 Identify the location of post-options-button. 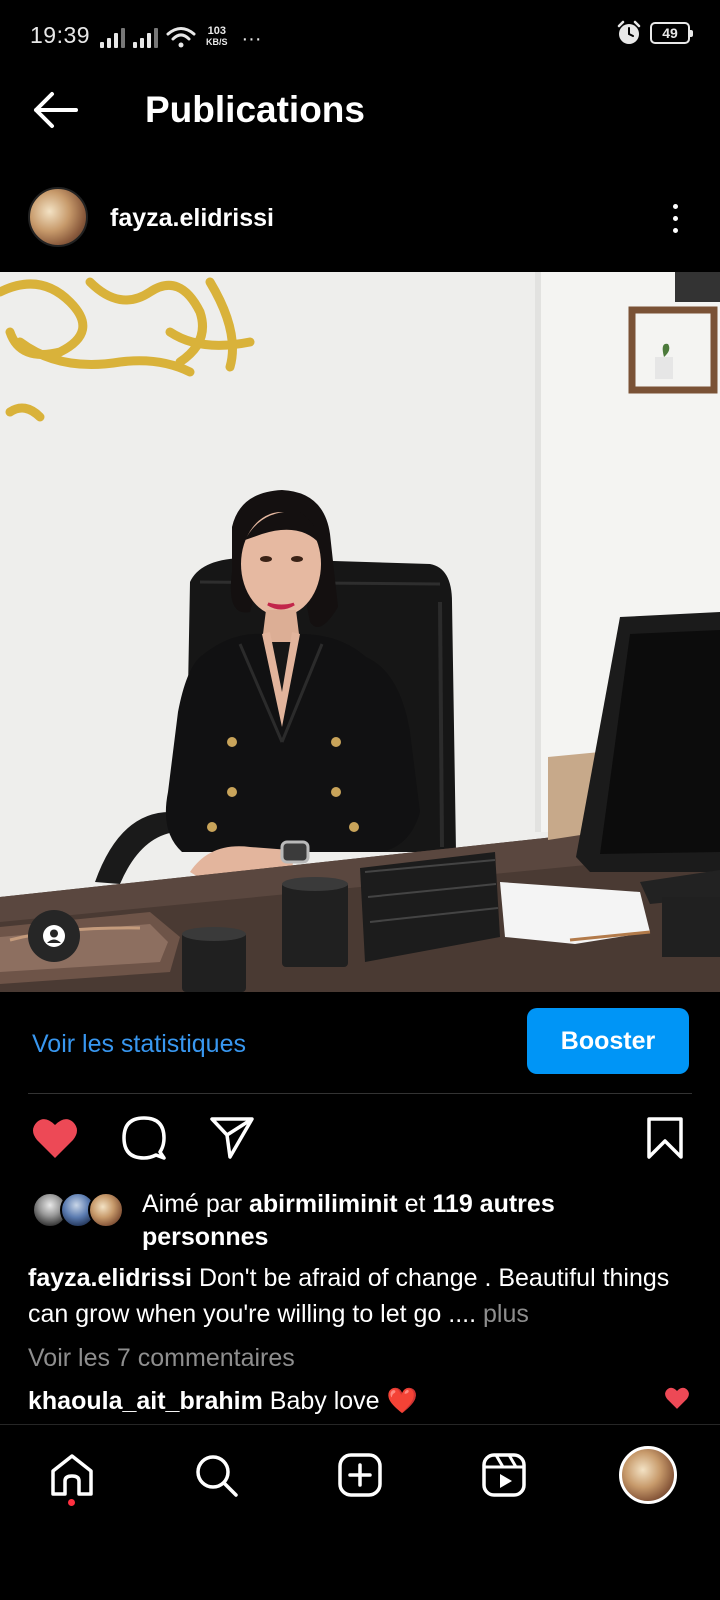
(675, 218).